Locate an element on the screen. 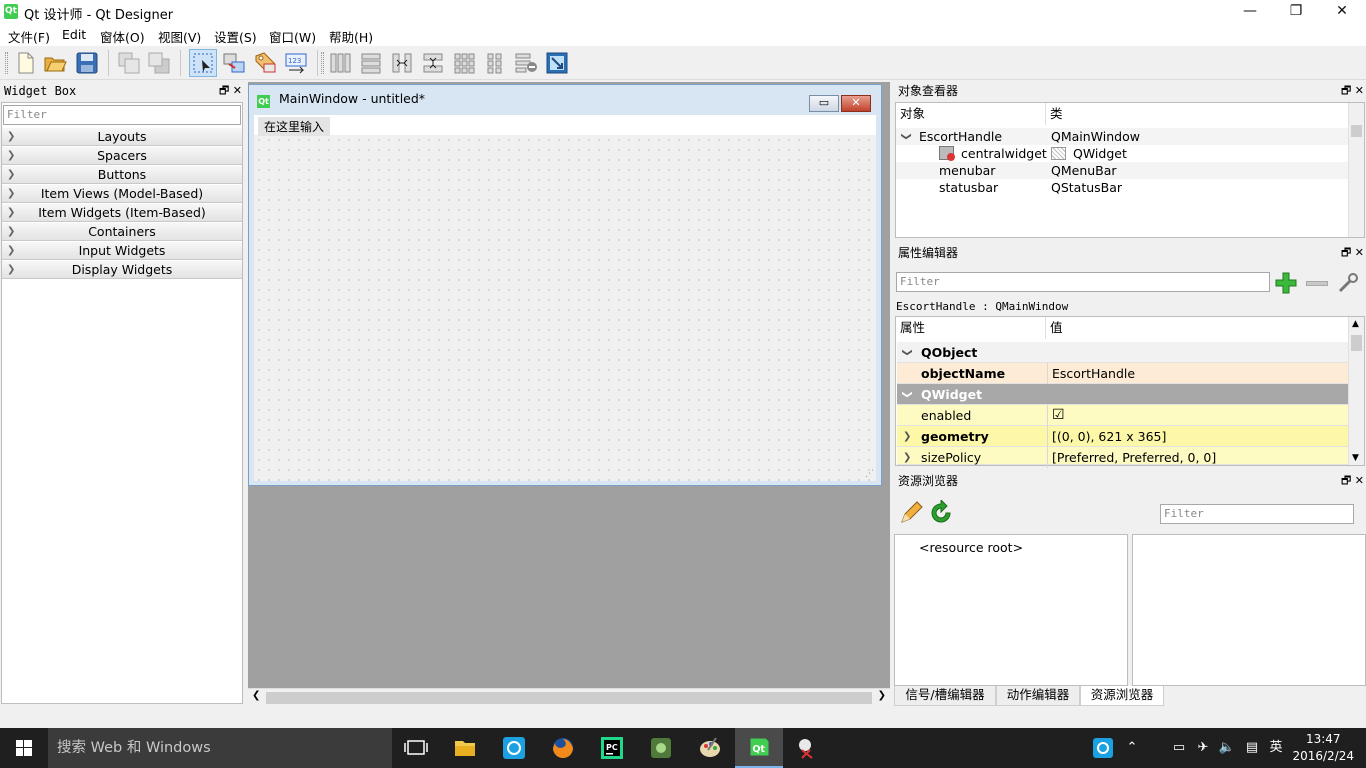  property-scrollbar: ▲ ▼ is located at coordinates (1356, 391).